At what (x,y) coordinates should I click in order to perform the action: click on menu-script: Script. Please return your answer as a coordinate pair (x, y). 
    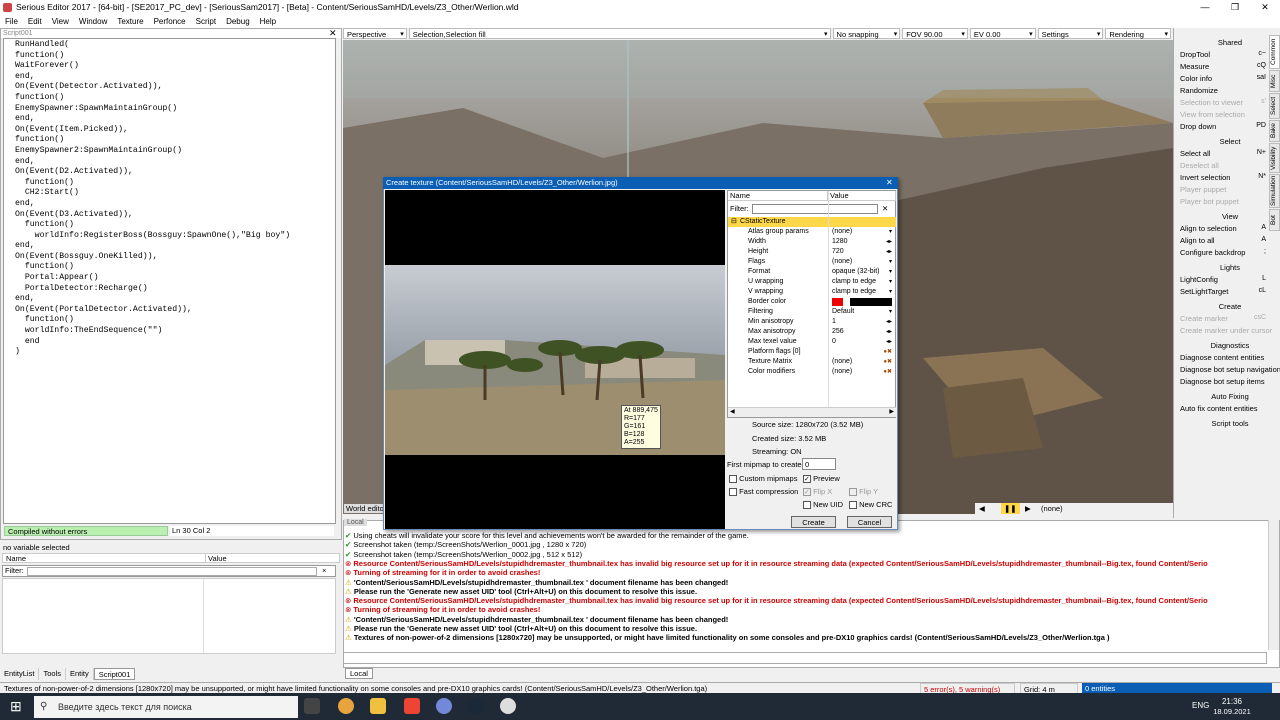
    Looking at the image, I should click on (206, 21).